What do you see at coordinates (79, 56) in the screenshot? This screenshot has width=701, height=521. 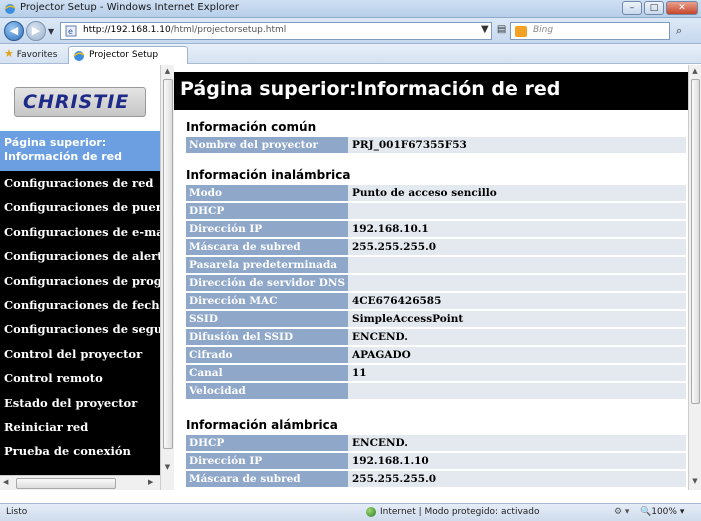 I see `tab-ie-icon` at bounding box center [79, 56].